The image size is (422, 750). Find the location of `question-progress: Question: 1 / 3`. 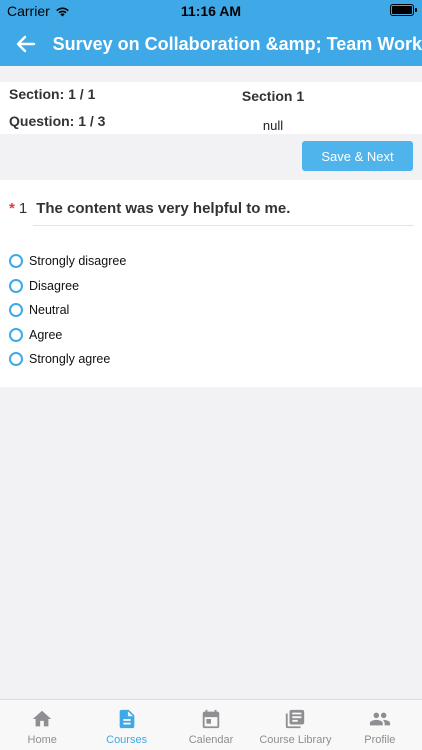

question-progress: Question: 1 / 3 is located at coordinates (57, 121).